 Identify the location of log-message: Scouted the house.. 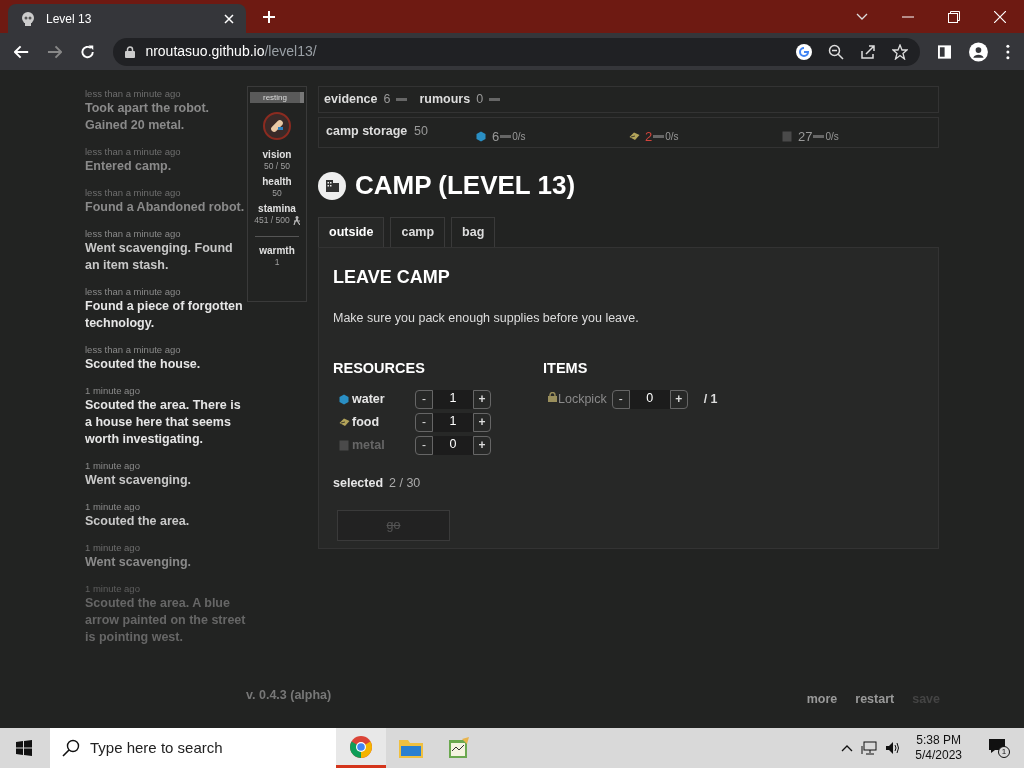
(143, 364).